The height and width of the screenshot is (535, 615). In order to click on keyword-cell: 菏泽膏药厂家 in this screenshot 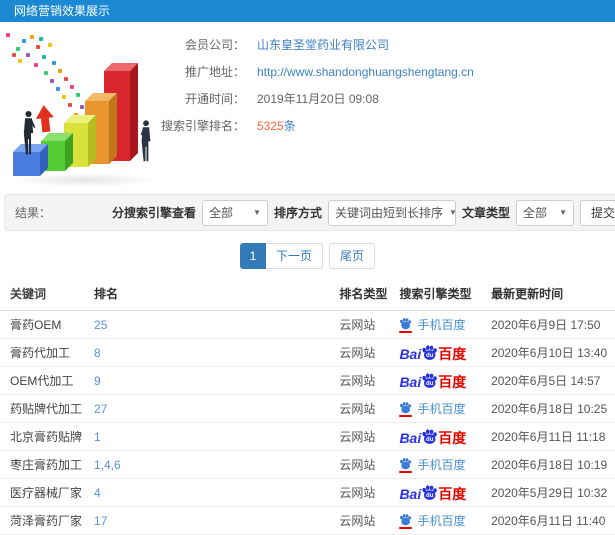, I will do `click(44, 520)`.